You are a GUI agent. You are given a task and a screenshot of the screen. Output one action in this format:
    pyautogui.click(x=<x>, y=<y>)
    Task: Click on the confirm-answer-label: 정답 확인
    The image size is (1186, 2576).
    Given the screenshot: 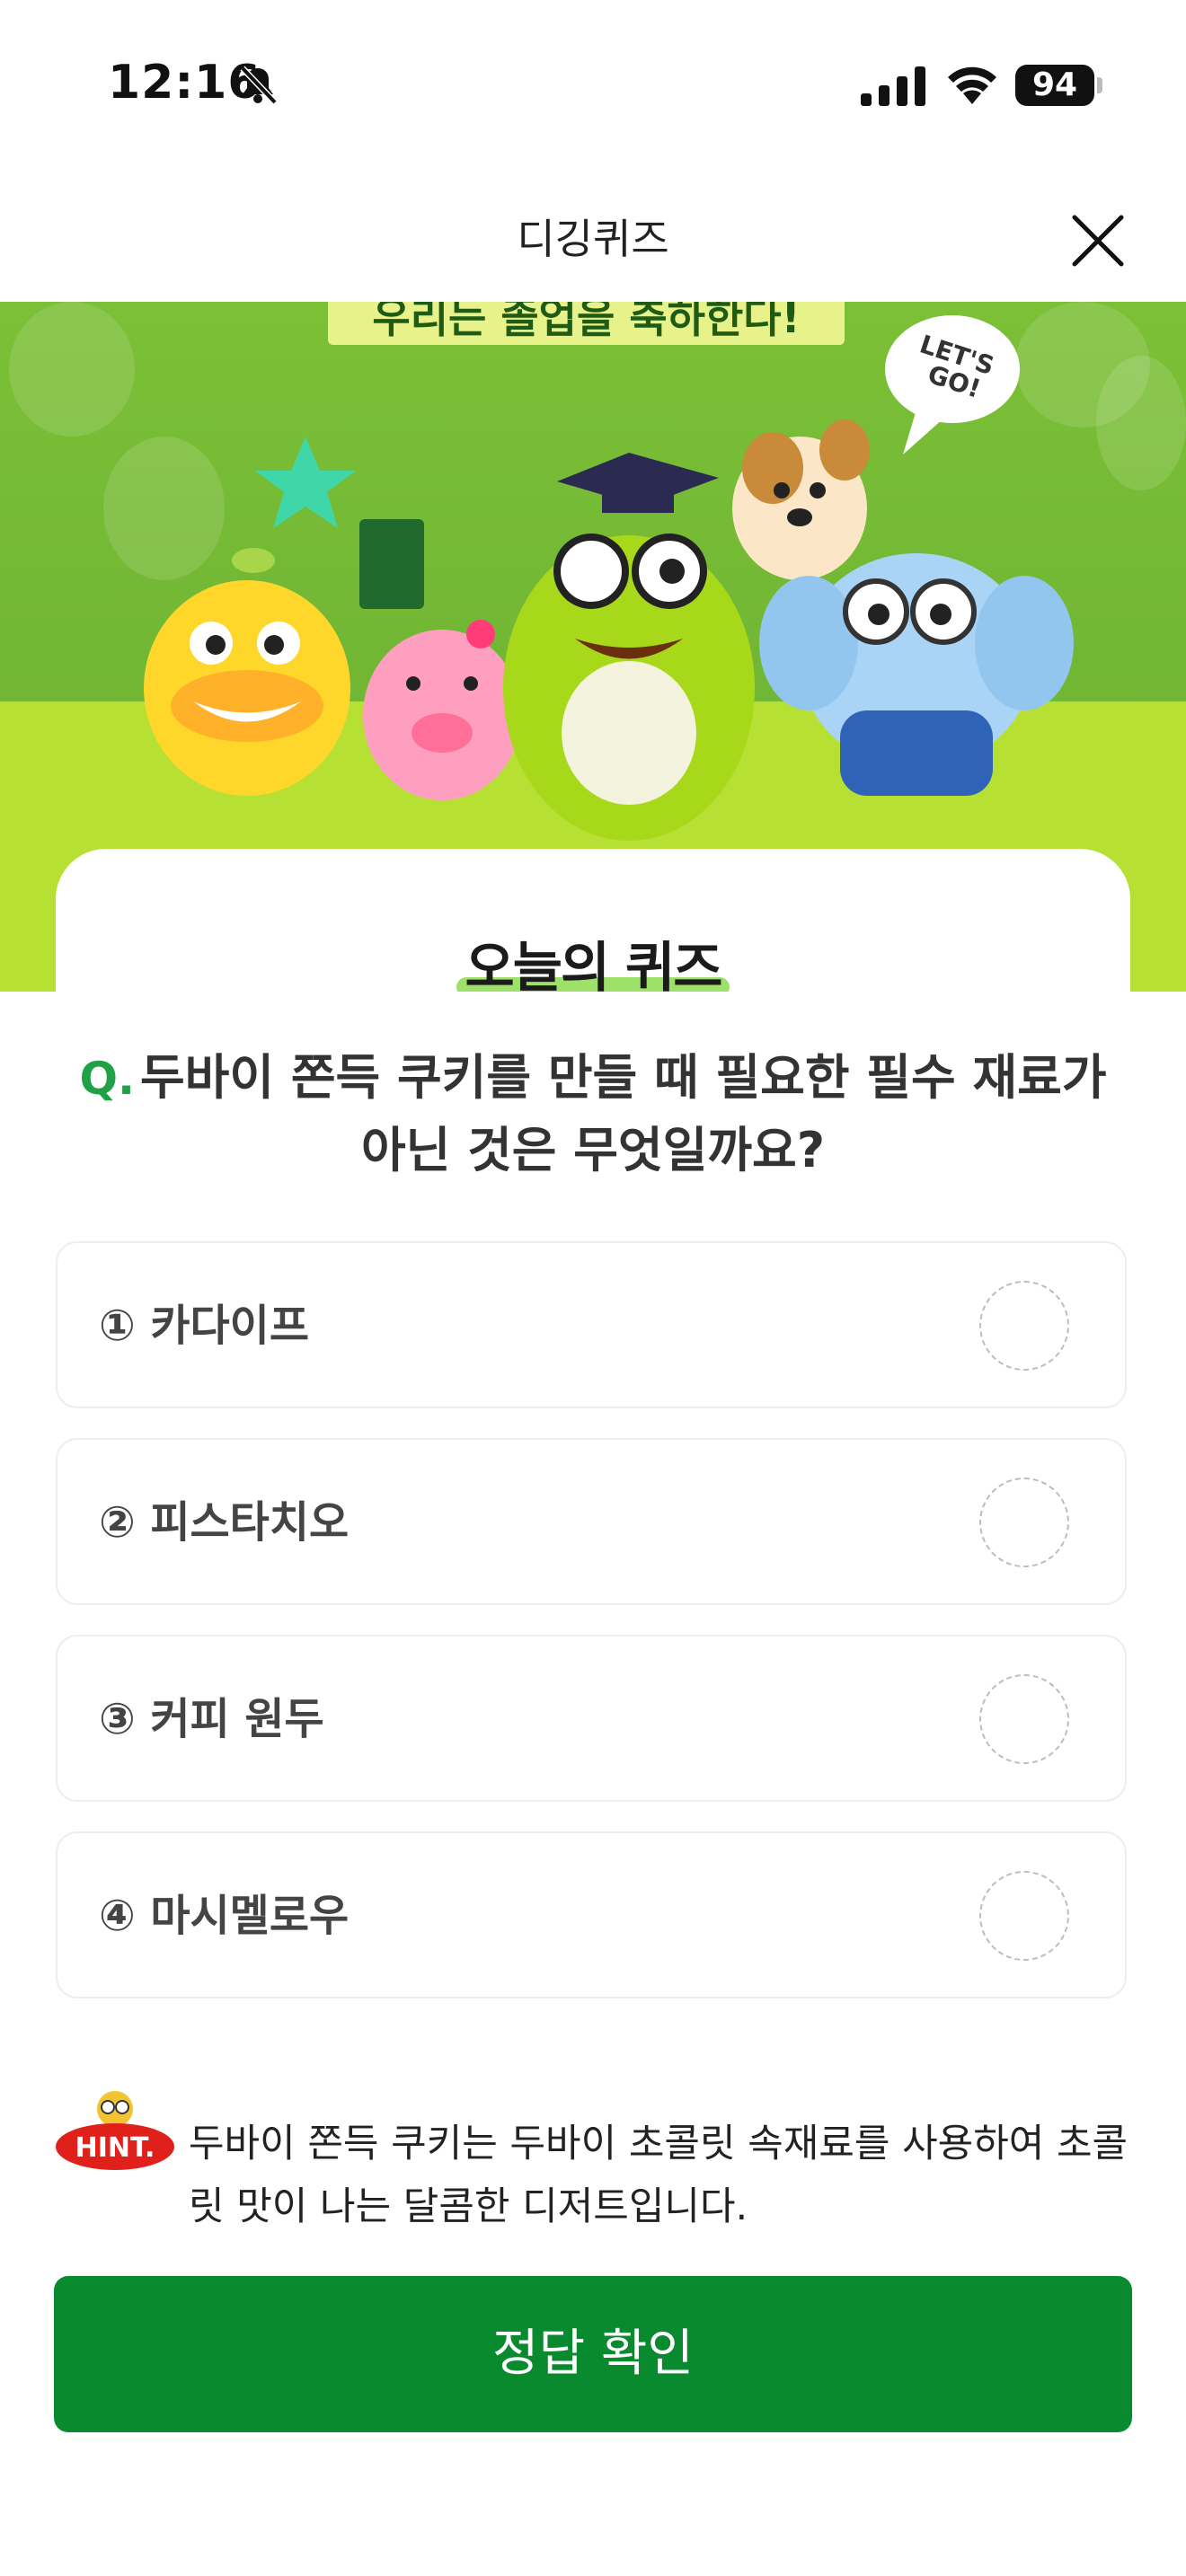 What is the action you would take?
    pyautogui.click(x=593, y=2354)
    